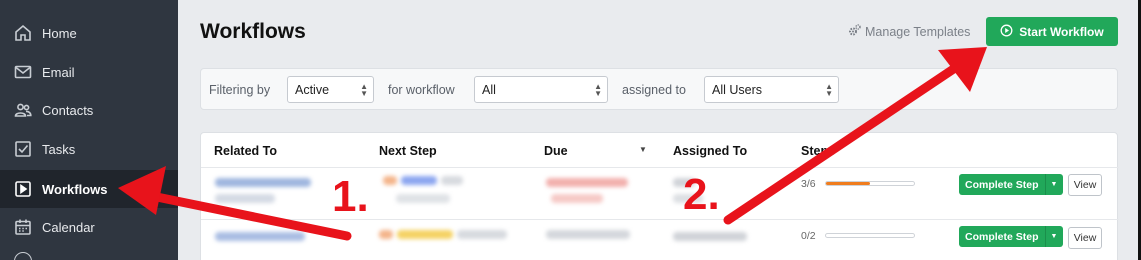  What do you see at coordinates (312, 89) in the screenshot?
I see `status-select-value: Active` at bounding box center [312, 89].